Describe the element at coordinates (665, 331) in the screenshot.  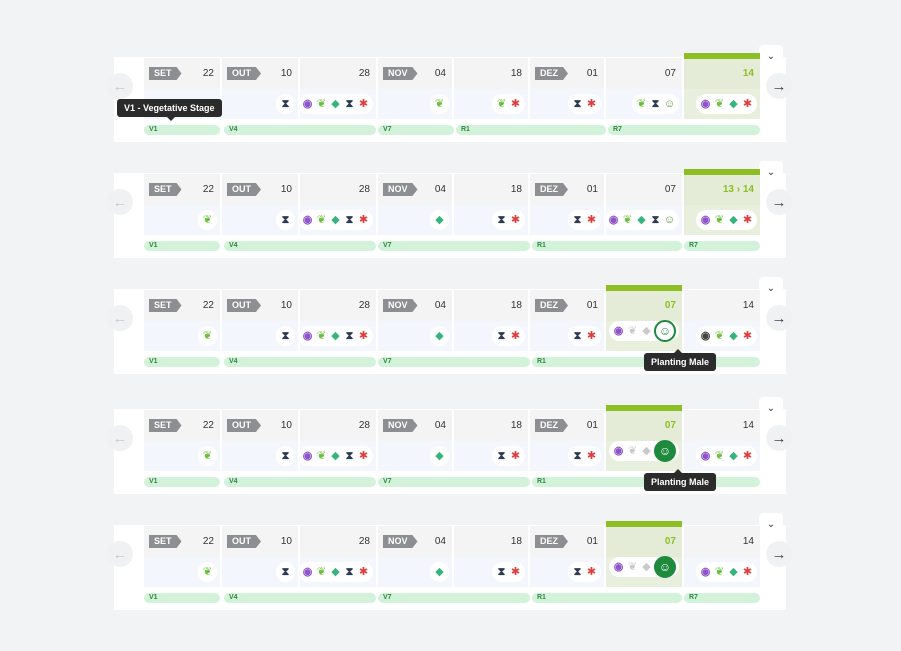
I see `planting-icon: ☺` at that location.